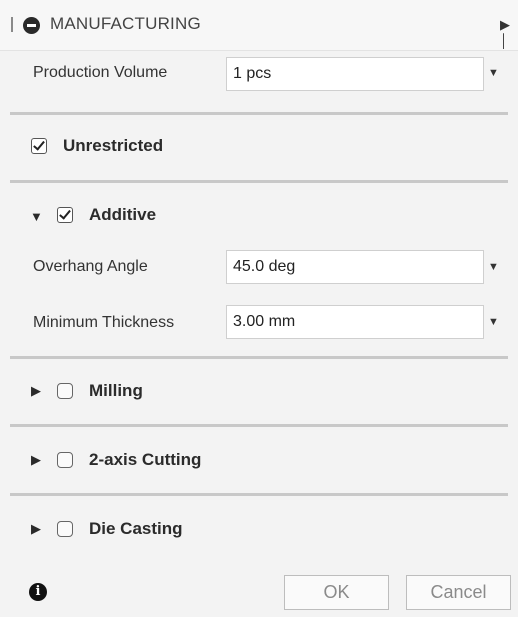  Describe the element at coordinates (65, 215) in the screenshot. I see `additive-checkbox` at that location.